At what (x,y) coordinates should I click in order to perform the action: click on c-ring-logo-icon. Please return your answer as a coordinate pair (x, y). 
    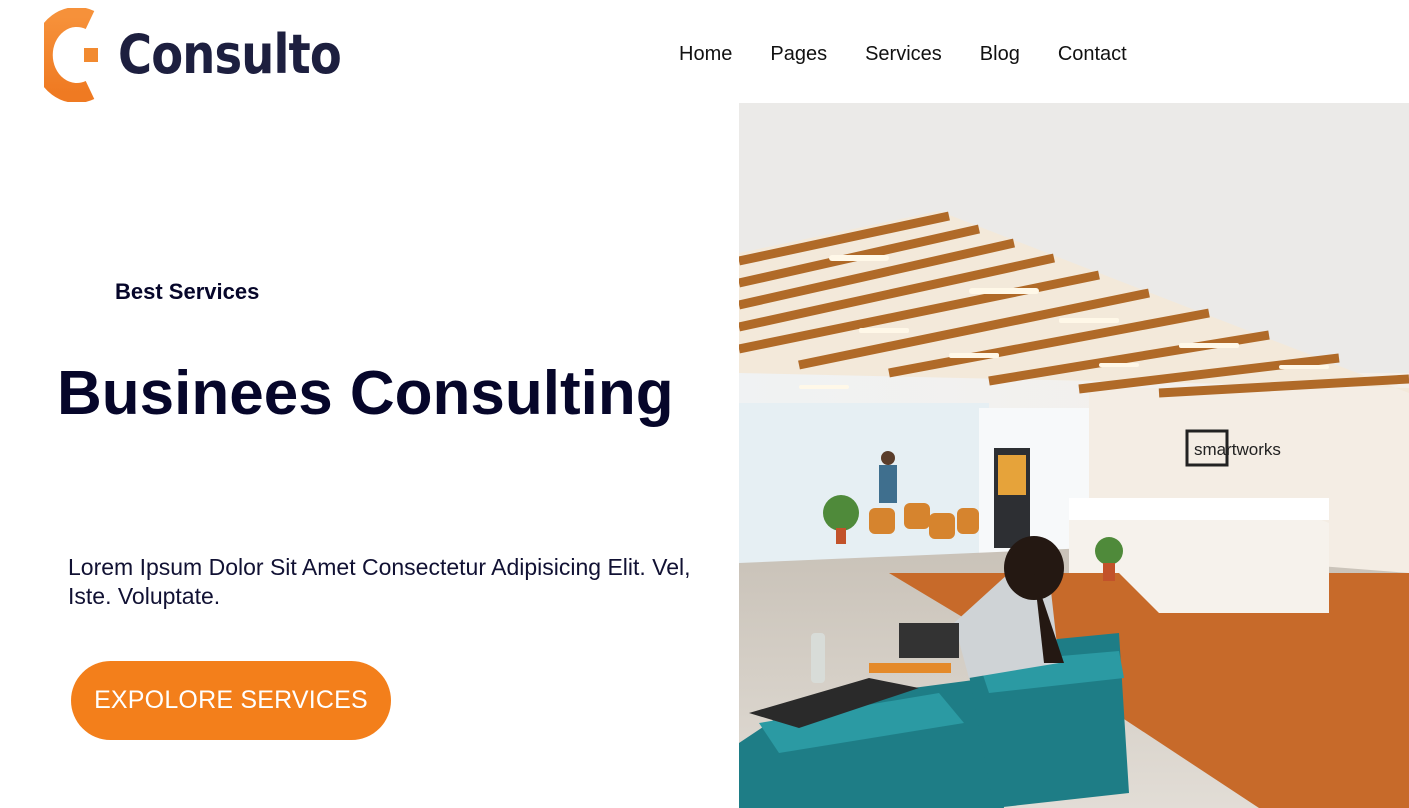
    Looking at the image, I should click on (72, 55).